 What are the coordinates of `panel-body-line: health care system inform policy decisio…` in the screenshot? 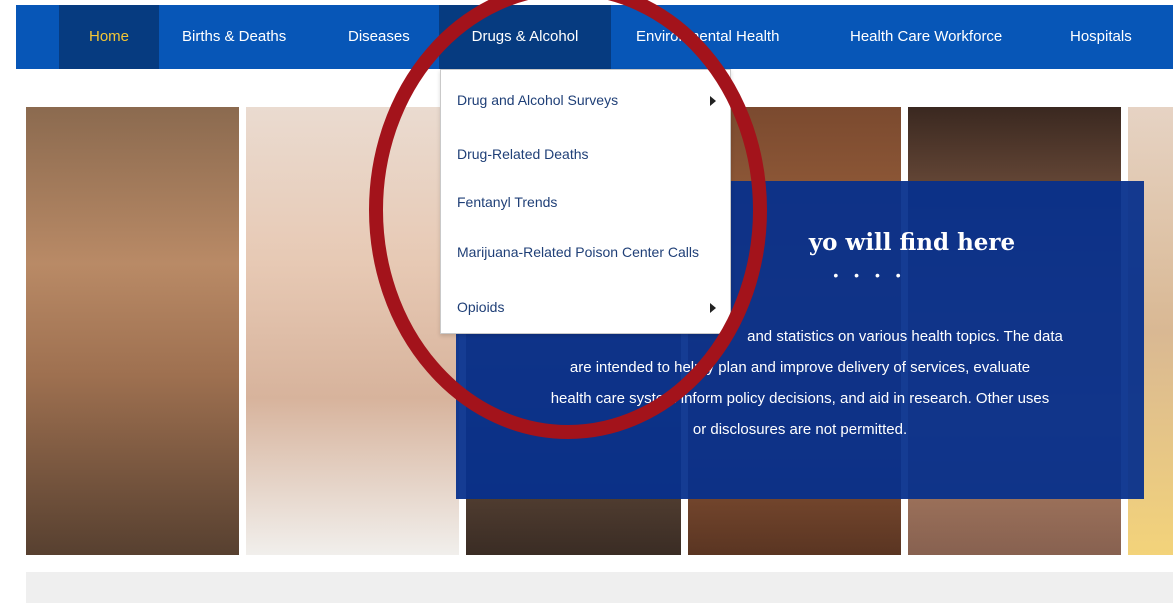 It's located at (800, 398).